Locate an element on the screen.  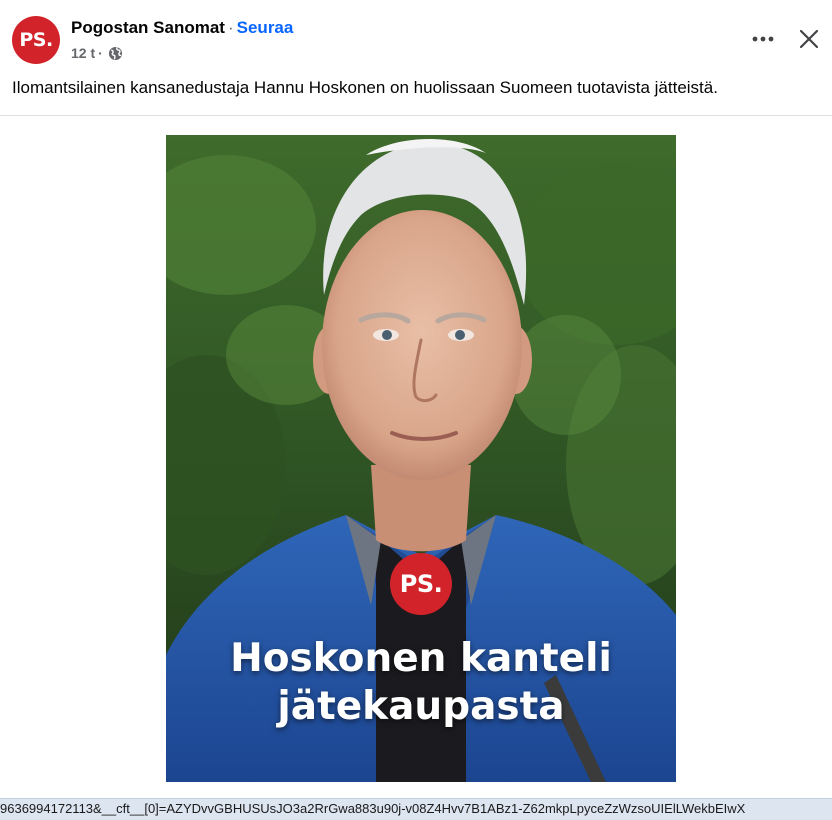
page-avatar: PS. is located at coordinates (36, 40).